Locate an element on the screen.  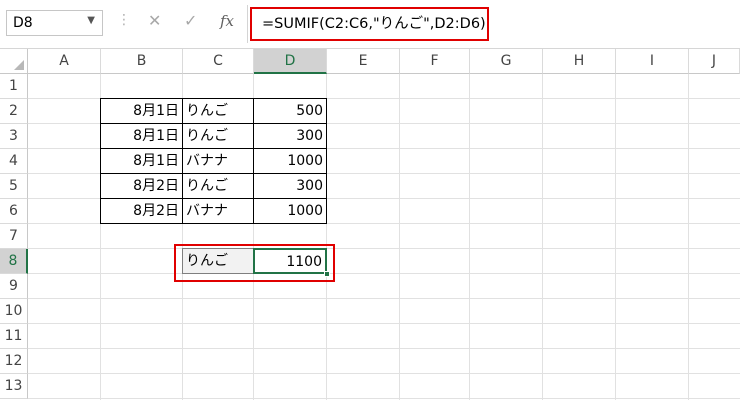
column-header-f: F is located at coordinates (435, 61).